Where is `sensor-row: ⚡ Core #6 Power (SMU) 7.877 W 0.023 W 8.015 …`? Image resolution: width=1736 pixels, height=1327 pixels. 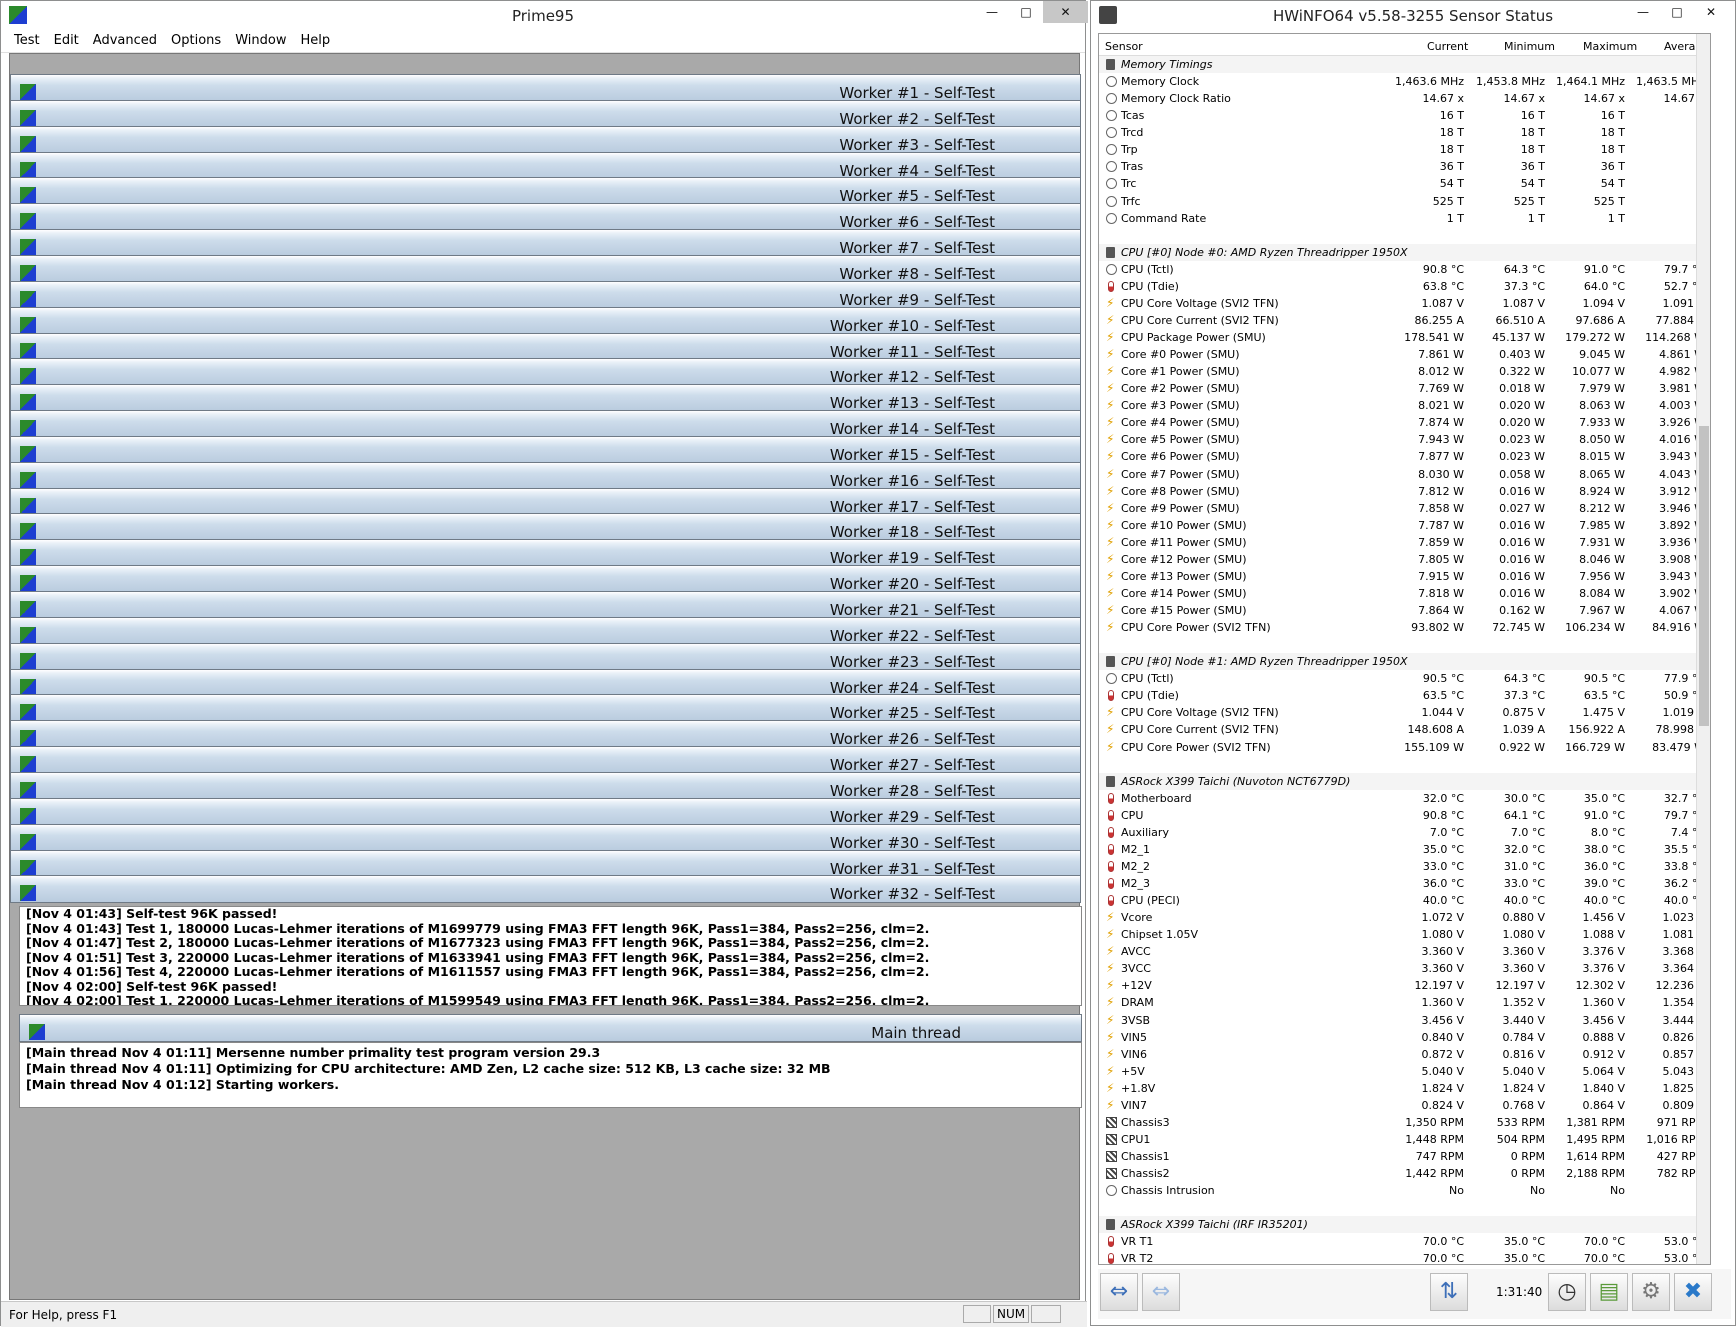 sensor-row: ⚡ Core #6 Power (SMU) 7.877 W 0.023 W 8.015 … is located at coordinates (1404, 456).